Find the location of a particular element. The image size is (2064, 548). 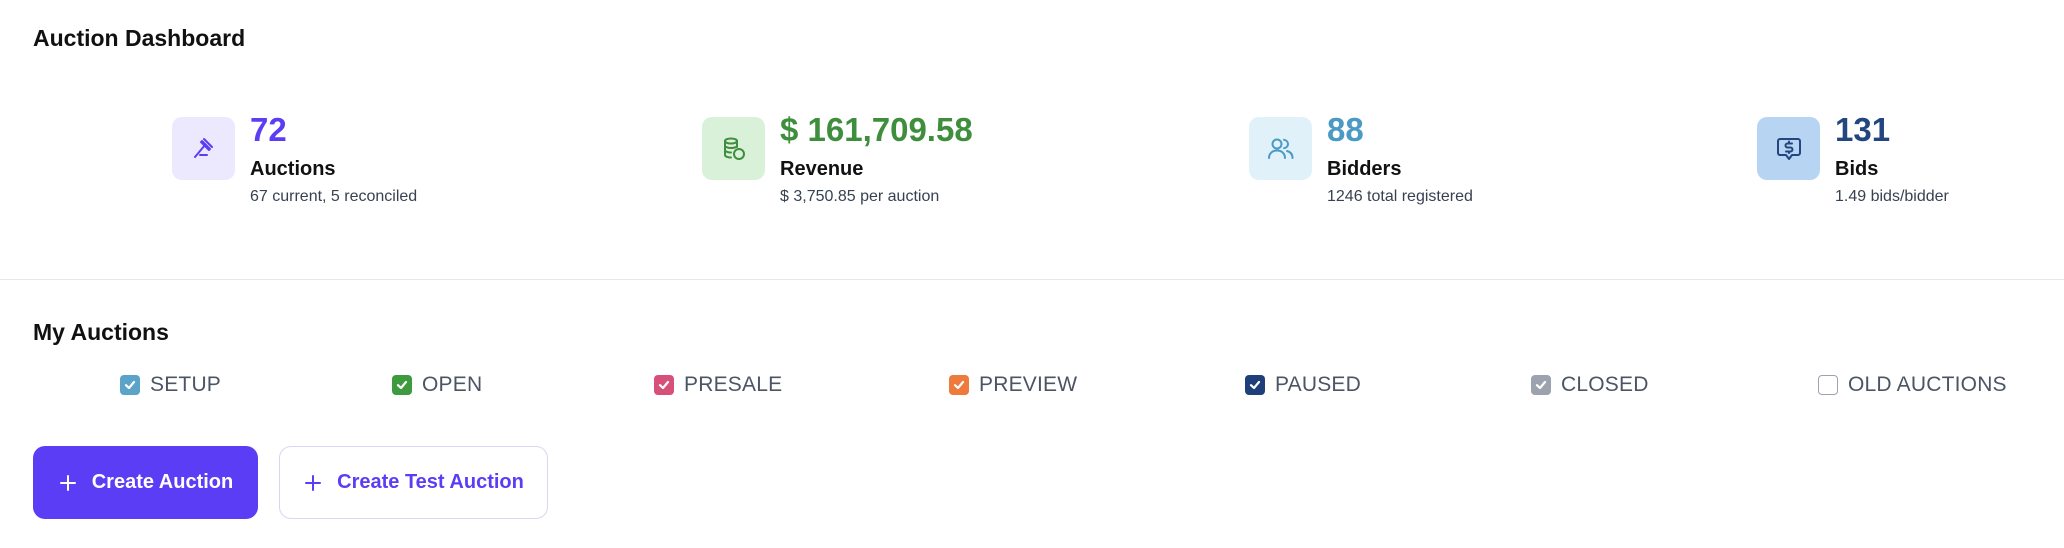

create-auction-button: Create Auction is located at coordinates (145, 482).